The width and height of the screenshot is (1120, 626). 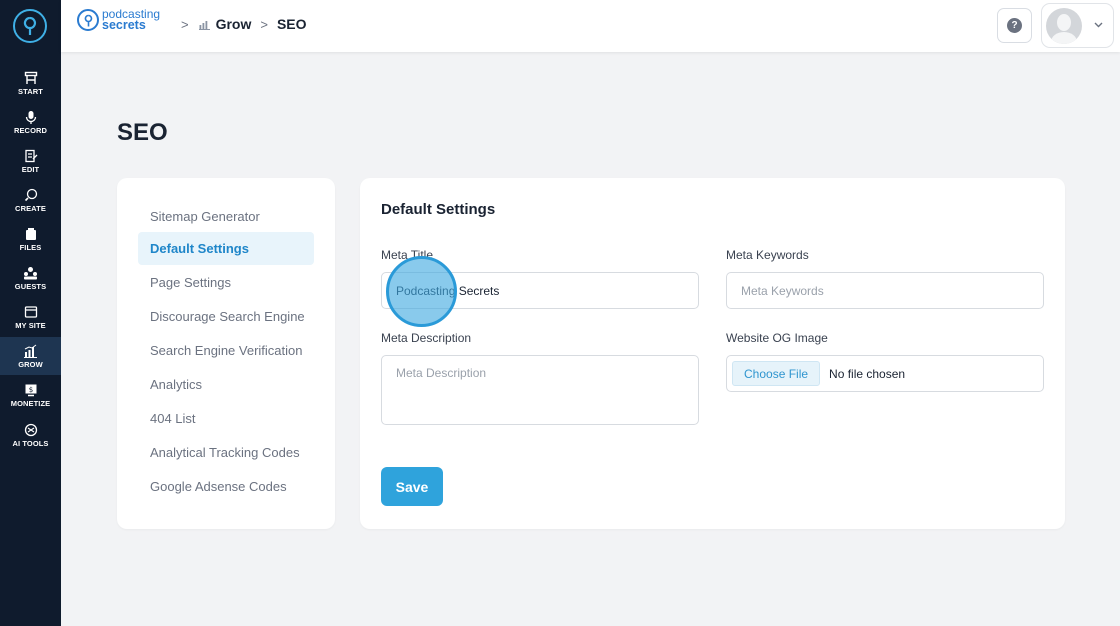 What do you see at coordinates (226, 282) in the screenshot?
I see `seo-nav-page-settings: Page Settings` at bounding box center [226, 282].